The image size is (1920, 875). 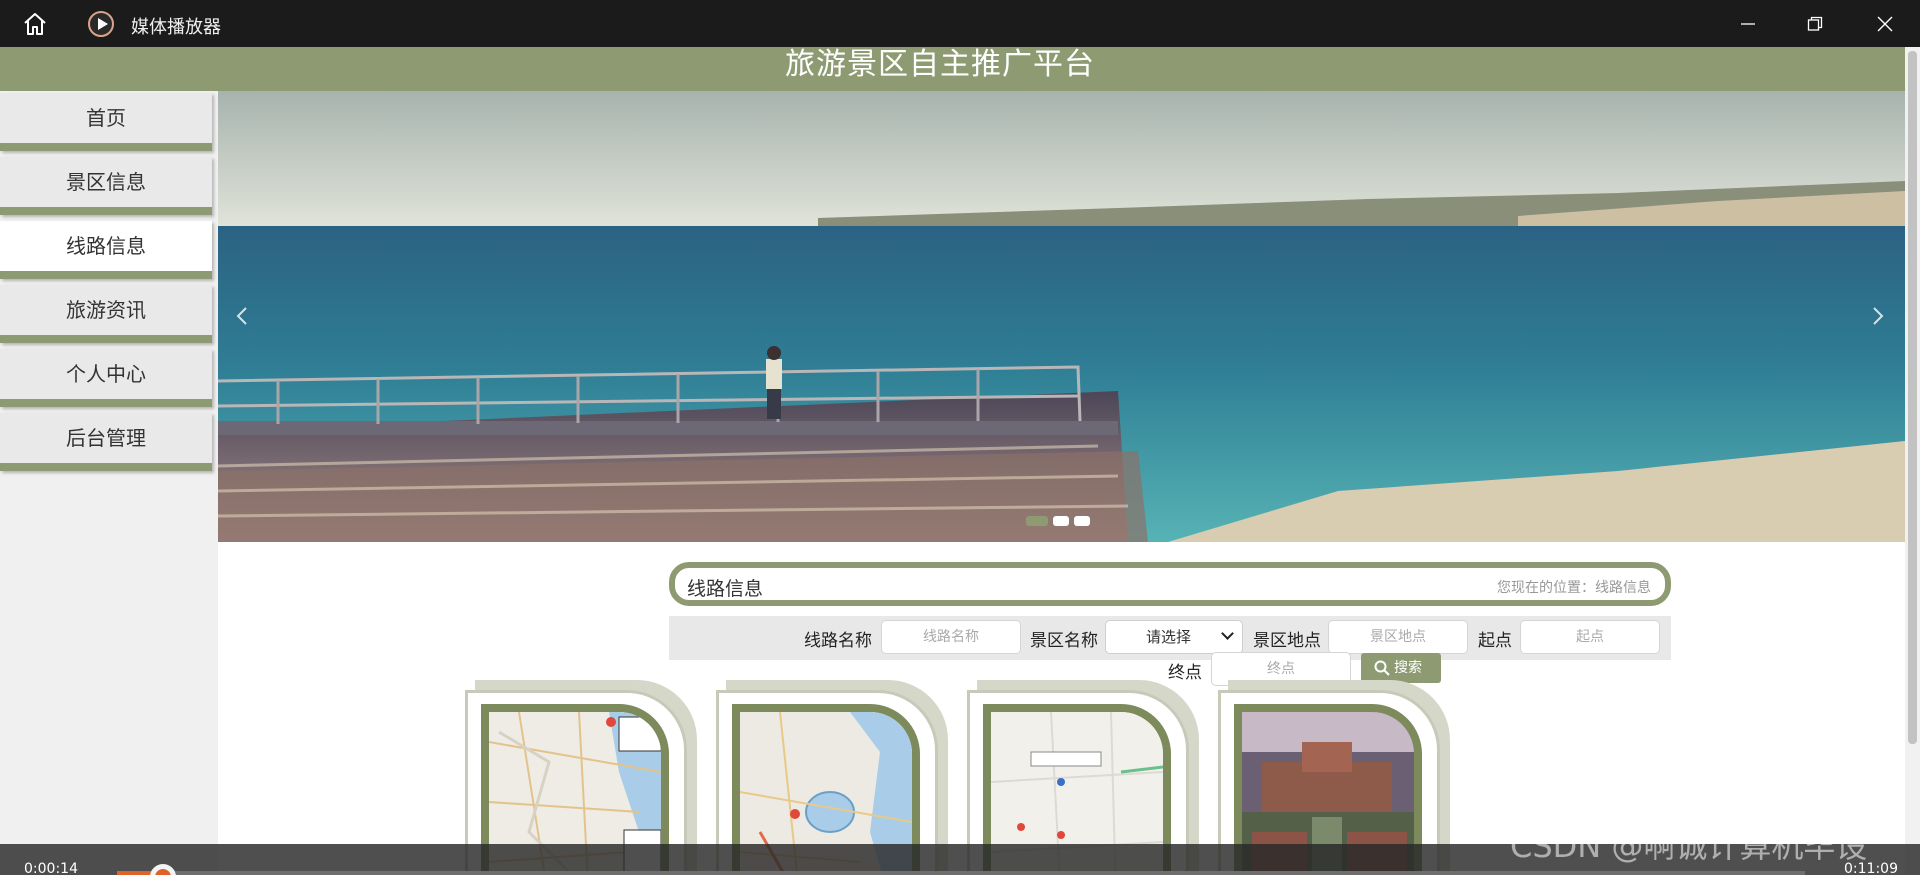 What do you see at coordinates (960, 23) in the screenshot?
I see `media-player-titlebar: 媒体播放器` at bounding box center [960, 23].